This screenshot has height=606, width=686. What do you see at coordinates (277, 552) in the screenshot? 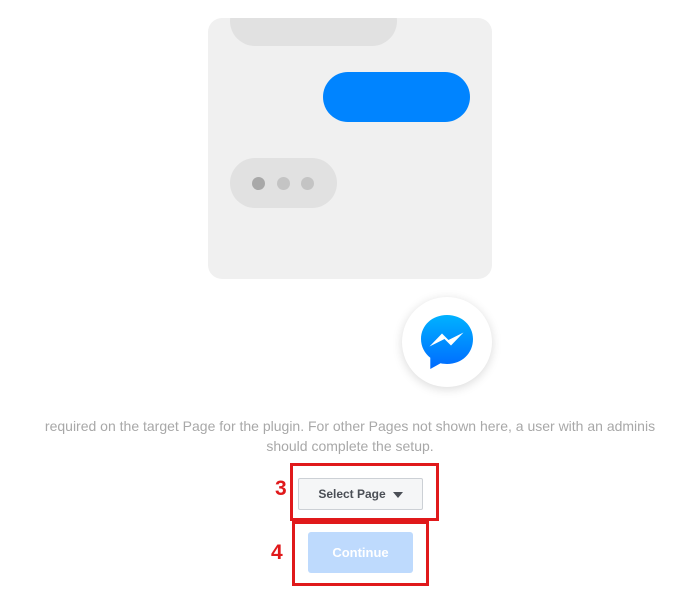
I see `annotation-number-4: 4` at bounding box center [277, 552].